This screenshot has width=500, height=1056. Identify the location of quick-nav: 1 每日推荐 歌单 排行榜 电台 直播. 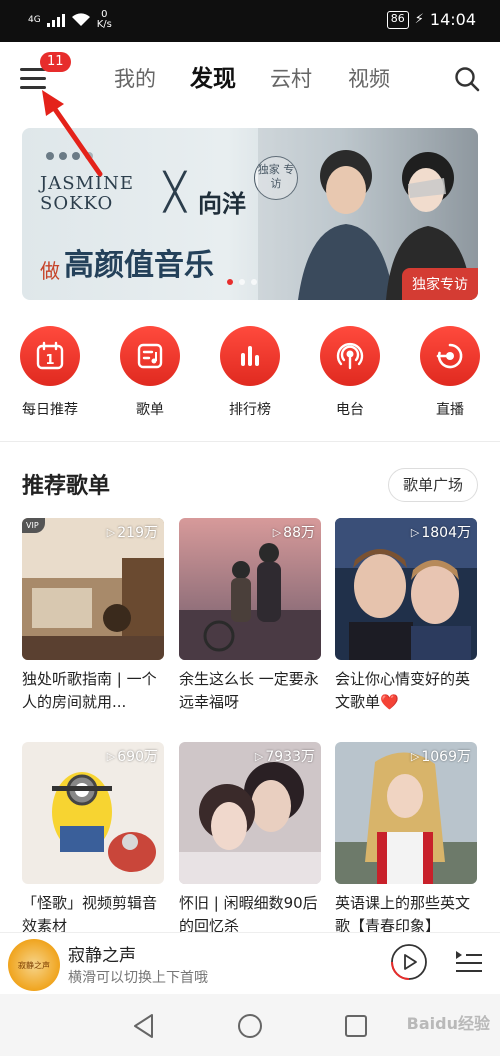
(250, 376).